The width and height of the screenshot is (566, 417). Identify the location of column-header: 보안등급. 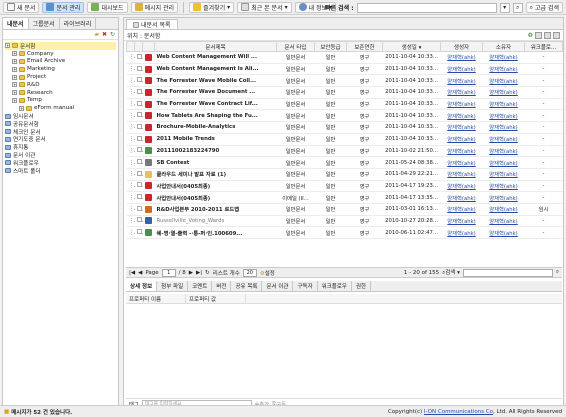
(330, 46).